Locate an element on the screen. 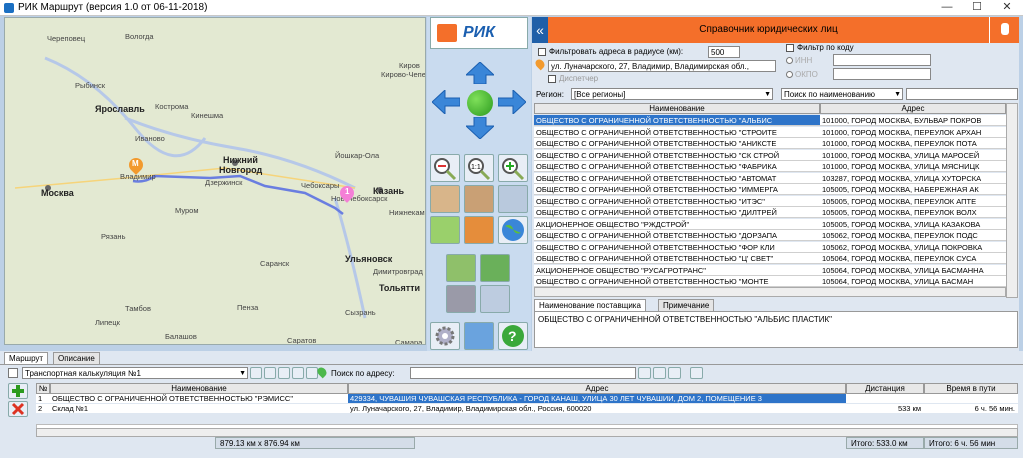 The height and width of the screenshot is (458, 1023). route-cell-distance: 533 км is located at coordinates (885, 408).